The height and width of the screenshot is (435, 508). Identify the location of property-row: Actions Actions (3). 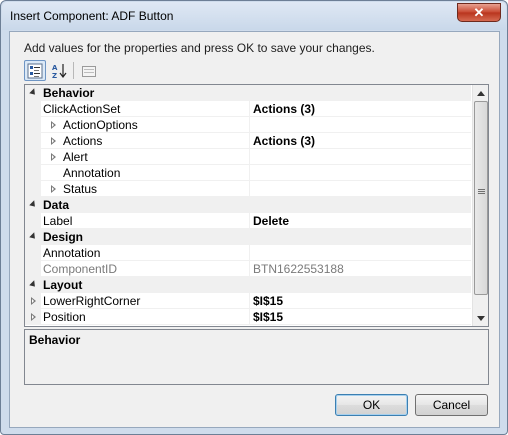
(248, 141).